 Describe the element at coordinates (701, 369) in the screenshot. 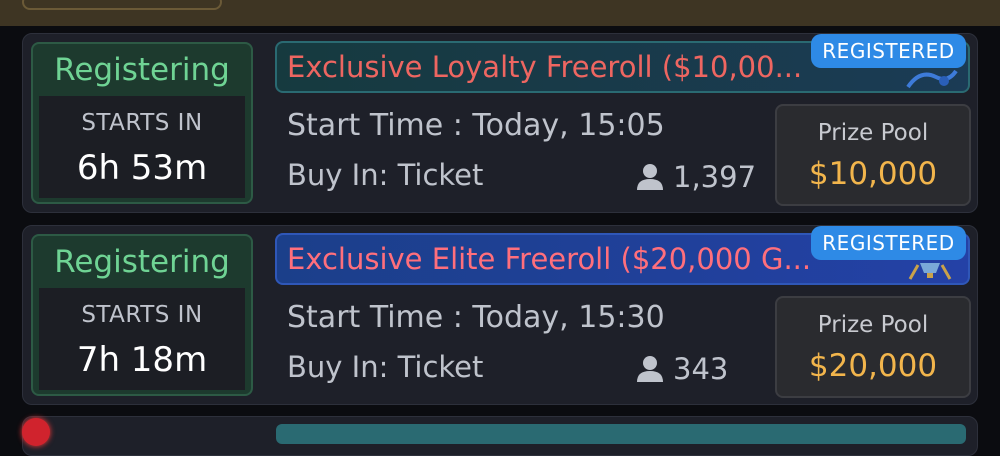

I see `player-count-value: 343` at that location.